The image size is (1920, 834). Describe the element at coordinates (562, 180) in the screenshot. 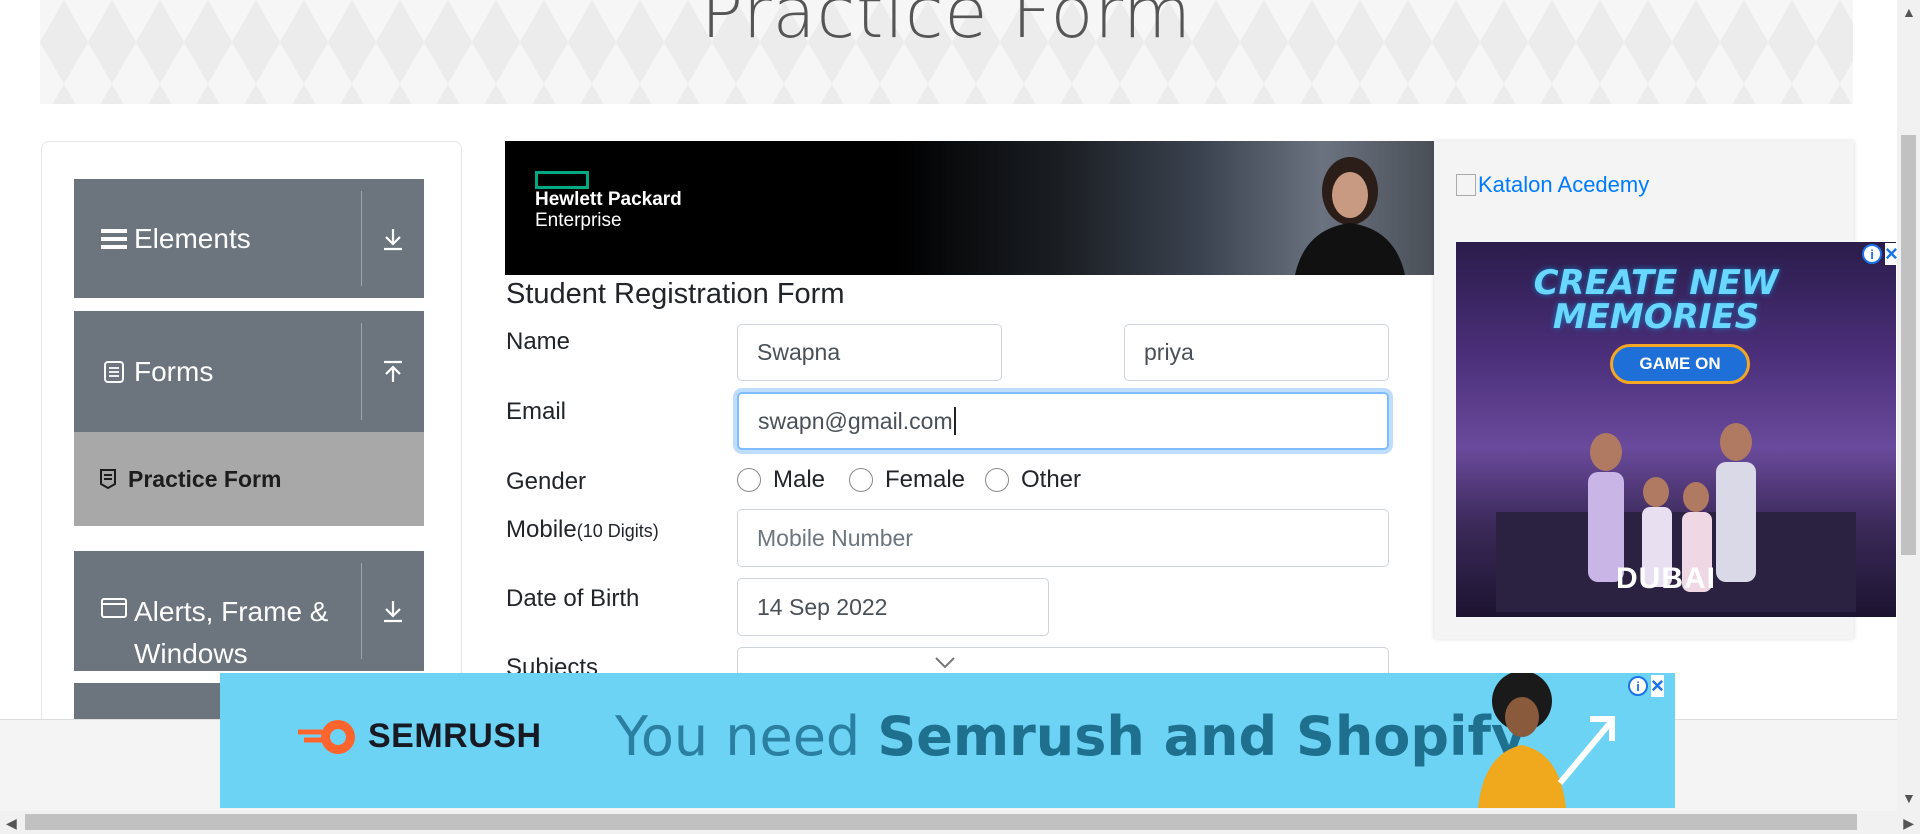

I see `hpe-logo-icon` at that location.